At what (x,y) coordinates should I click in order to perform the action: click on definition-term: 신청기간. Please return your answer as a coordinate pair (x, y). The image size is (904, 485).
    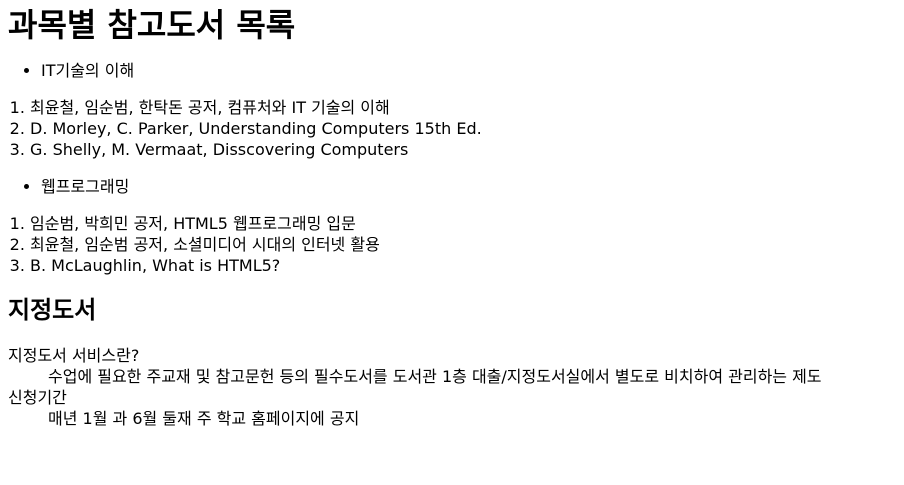
    Looking at the image, I should click on (37, 397).